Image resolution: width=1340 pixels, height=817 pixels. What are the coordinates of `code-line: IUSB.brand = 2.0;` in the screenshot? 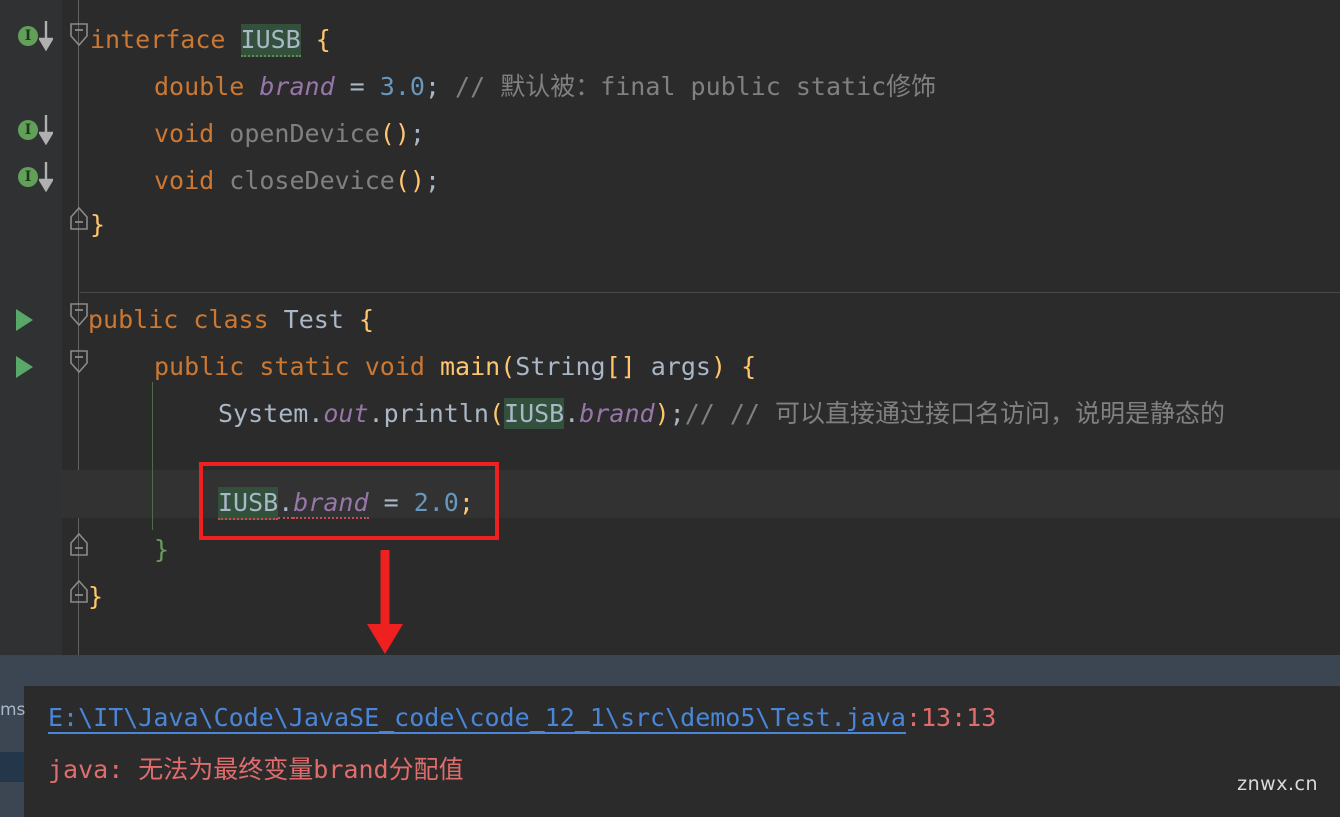 It's located at (346, 503).